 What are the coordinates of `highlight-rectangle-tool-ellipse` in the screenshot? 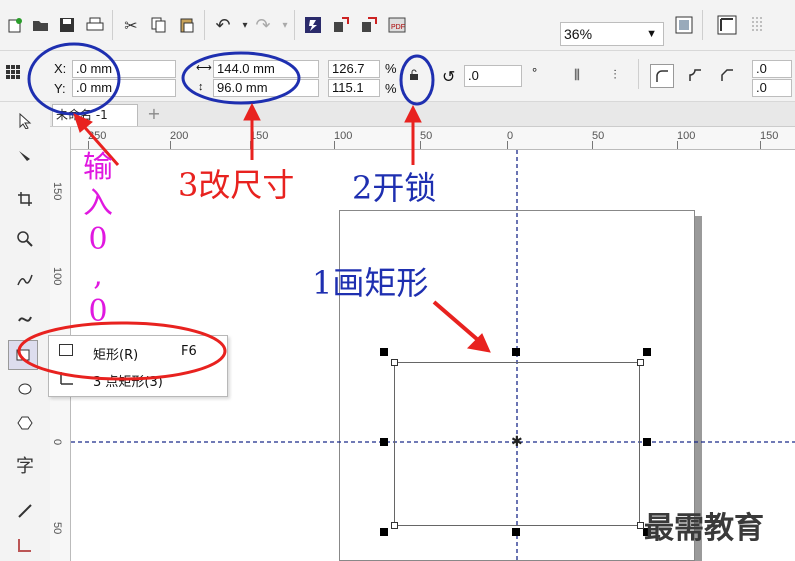 It's located at (122, 351).